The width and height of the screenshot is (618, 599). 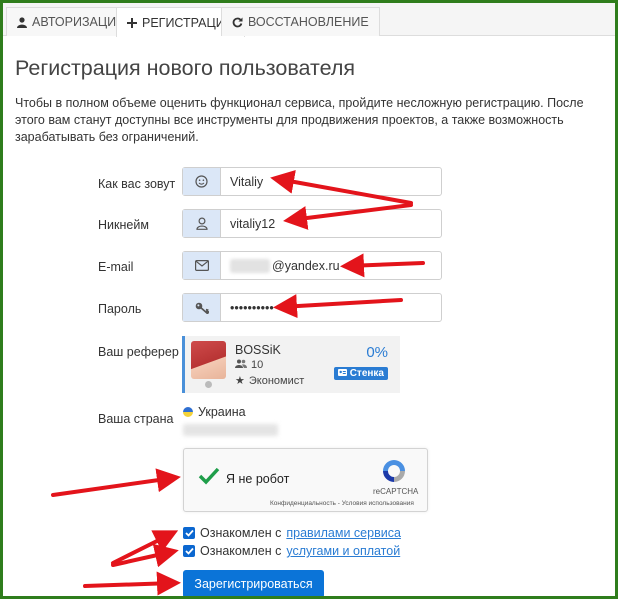 I want to click on tab-recovery: Восстановление, so click(x=300, y=21).